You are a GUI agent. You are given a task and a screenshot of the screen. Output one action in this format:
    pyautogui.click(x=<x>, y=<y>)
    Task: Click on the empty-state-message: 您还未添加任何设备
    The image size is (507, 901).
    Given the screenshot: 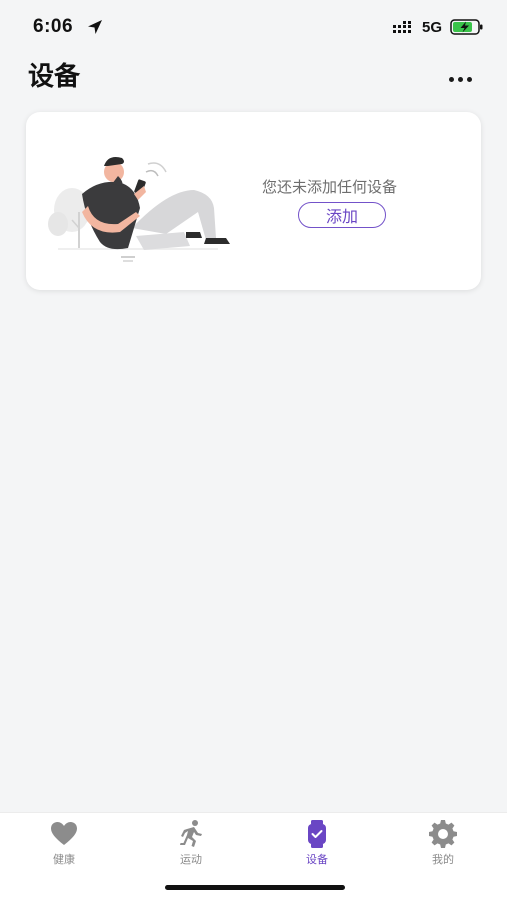 What is the action you would take?
    pyautogui.click(x=330, y=187)
    